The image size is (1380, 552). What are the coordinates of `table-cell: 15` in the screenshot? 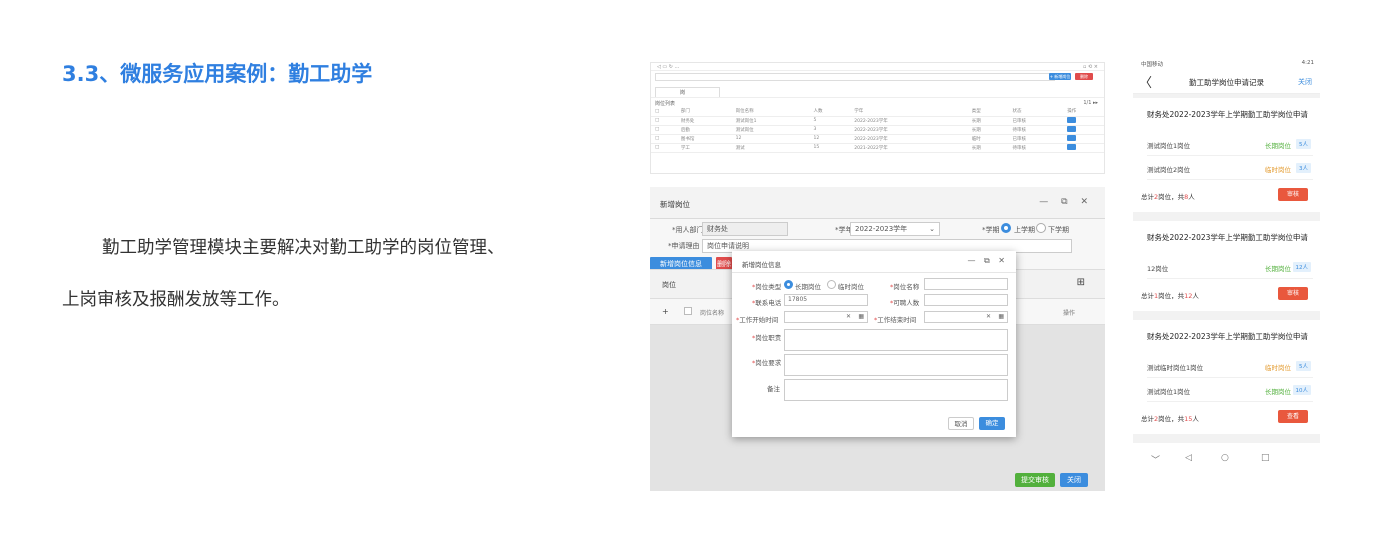 It's located at (830, 148).